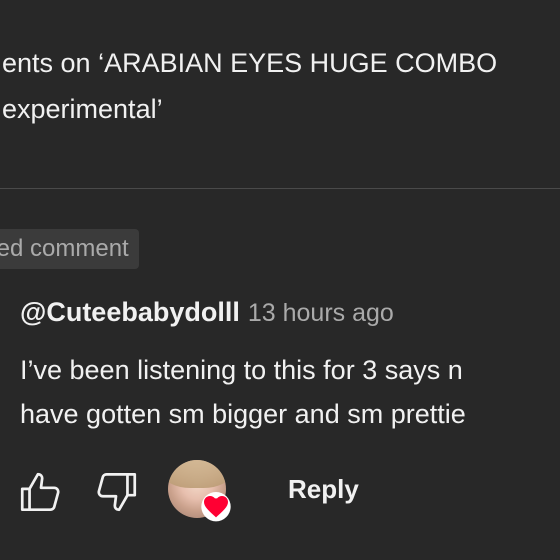 The image size is (560, 560). I want to click on thumb-down-icon, so click(117, 492).